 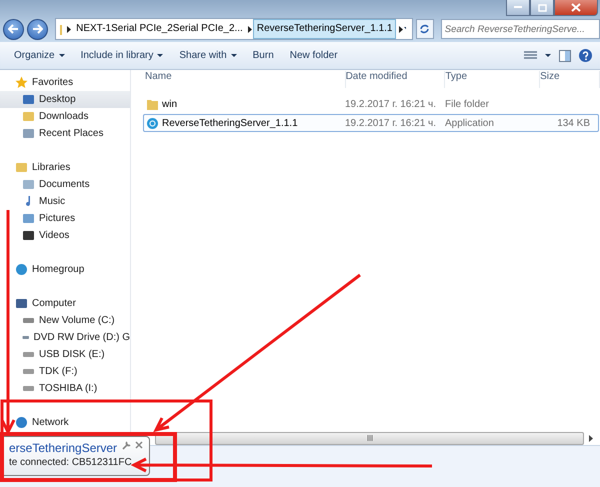 I want to click on column-header: Name, so click(x=245, y=79).